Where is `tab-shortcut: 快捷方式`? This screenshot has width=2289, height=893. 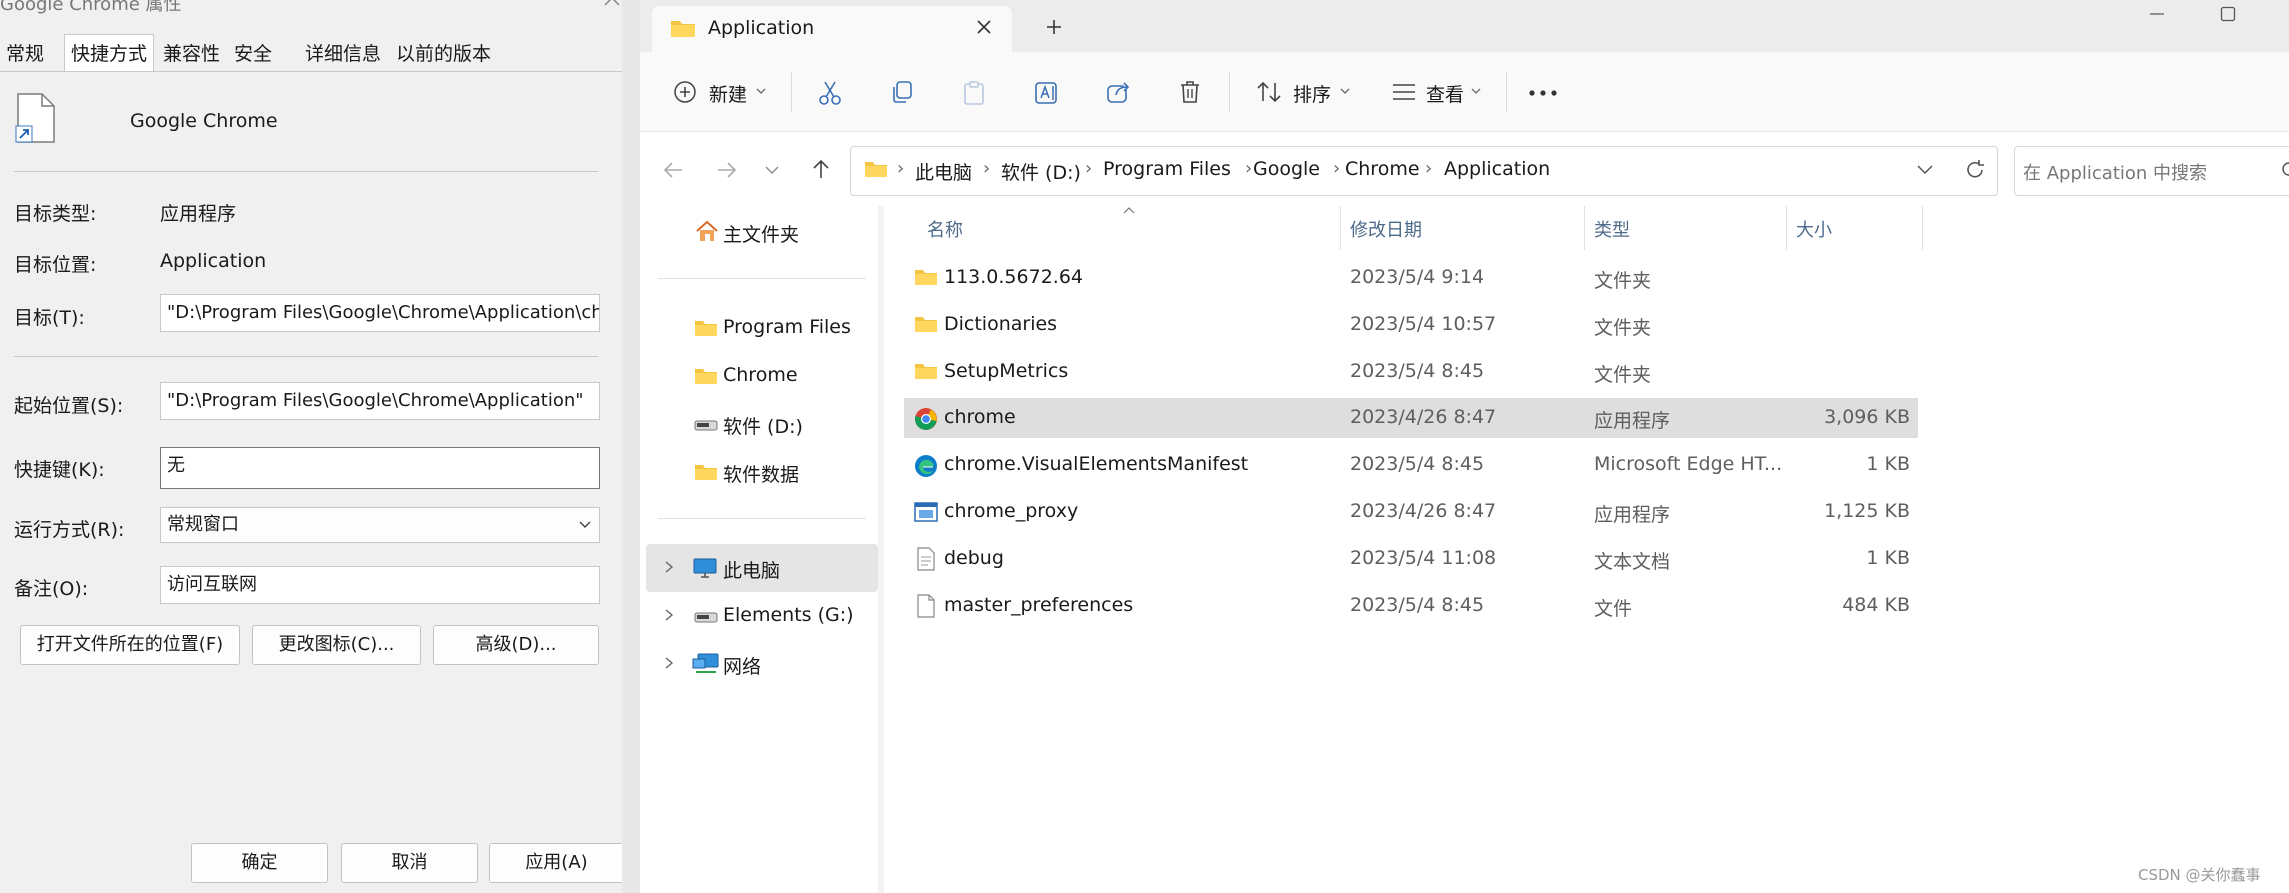
tab-shortcut: 快捷方式 is located at coordinates (109, 53).